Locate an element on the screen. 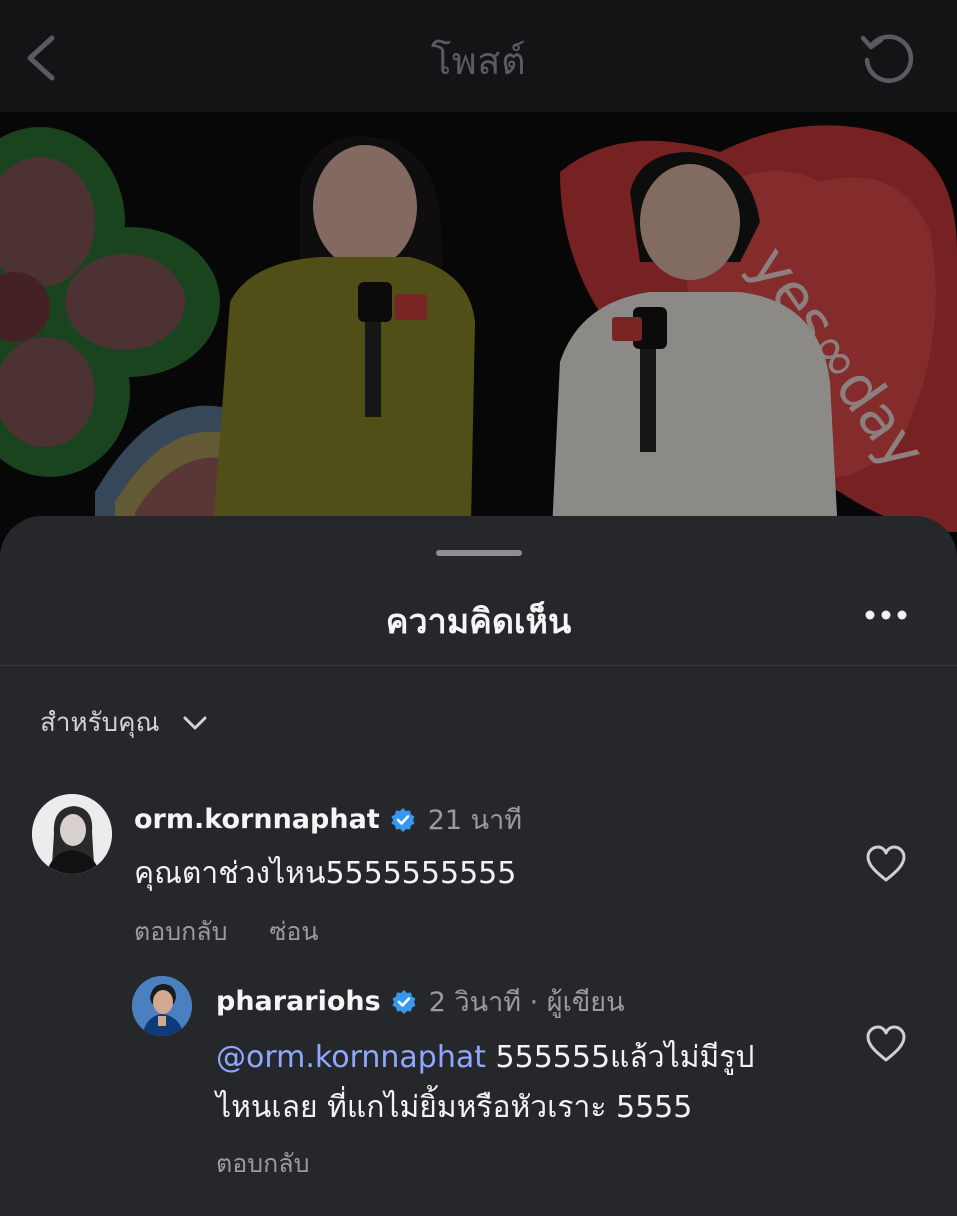 This screenshot has width=957, height=1216. hide-button: ซ่อน is located at coordinates (293, 932).